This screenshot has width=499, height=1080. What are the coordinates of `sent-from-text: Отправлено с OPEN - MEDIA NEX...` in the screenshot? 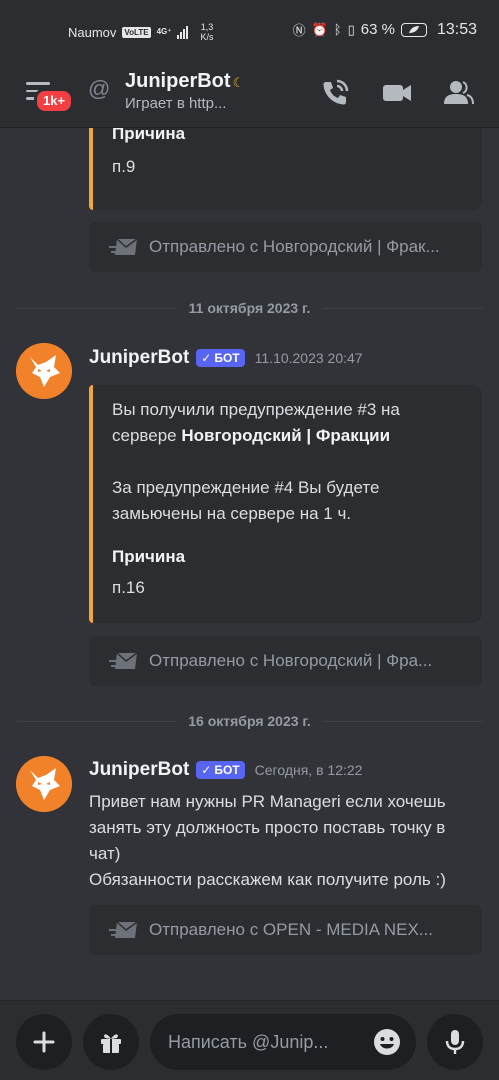 It's located at (291, 929).